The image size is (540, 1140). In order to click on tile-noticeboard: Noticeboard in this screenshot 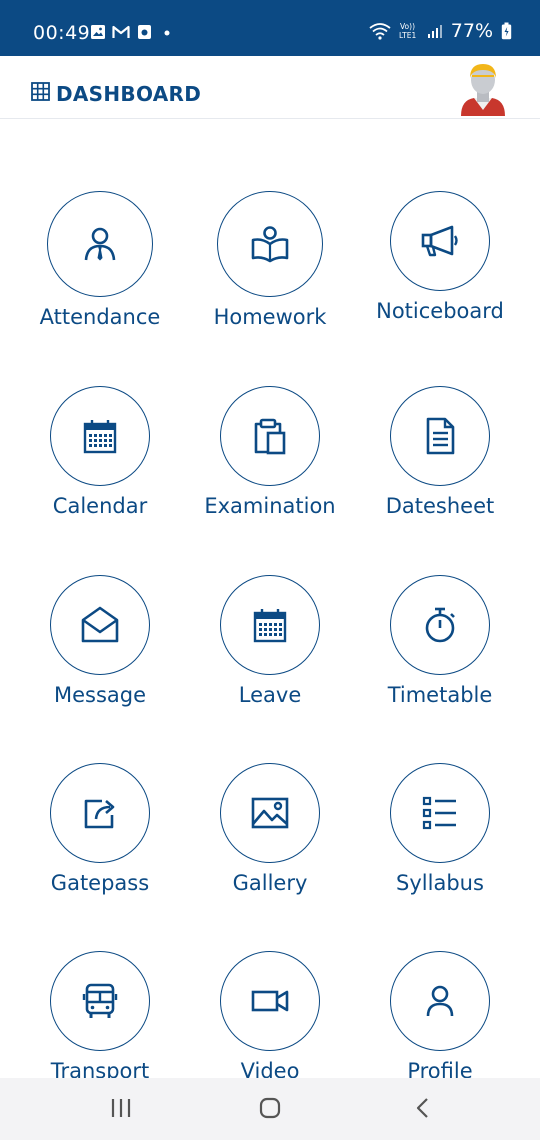, I will do `click(440, 257)`.